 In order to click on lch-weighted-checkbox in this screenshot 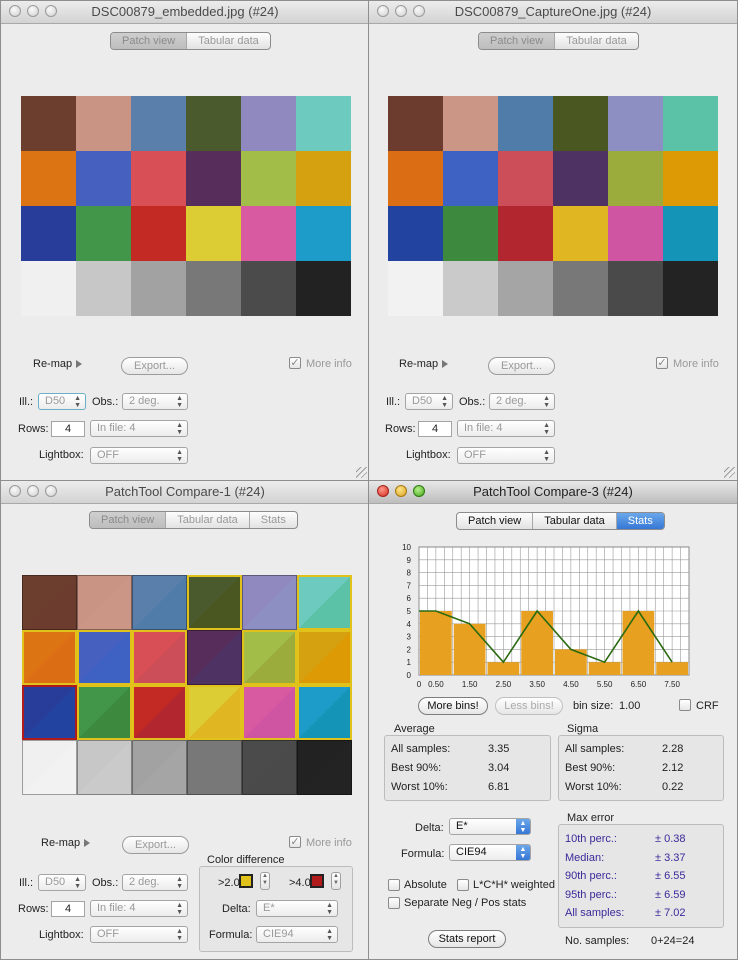, I will do `click(463, 885)`.